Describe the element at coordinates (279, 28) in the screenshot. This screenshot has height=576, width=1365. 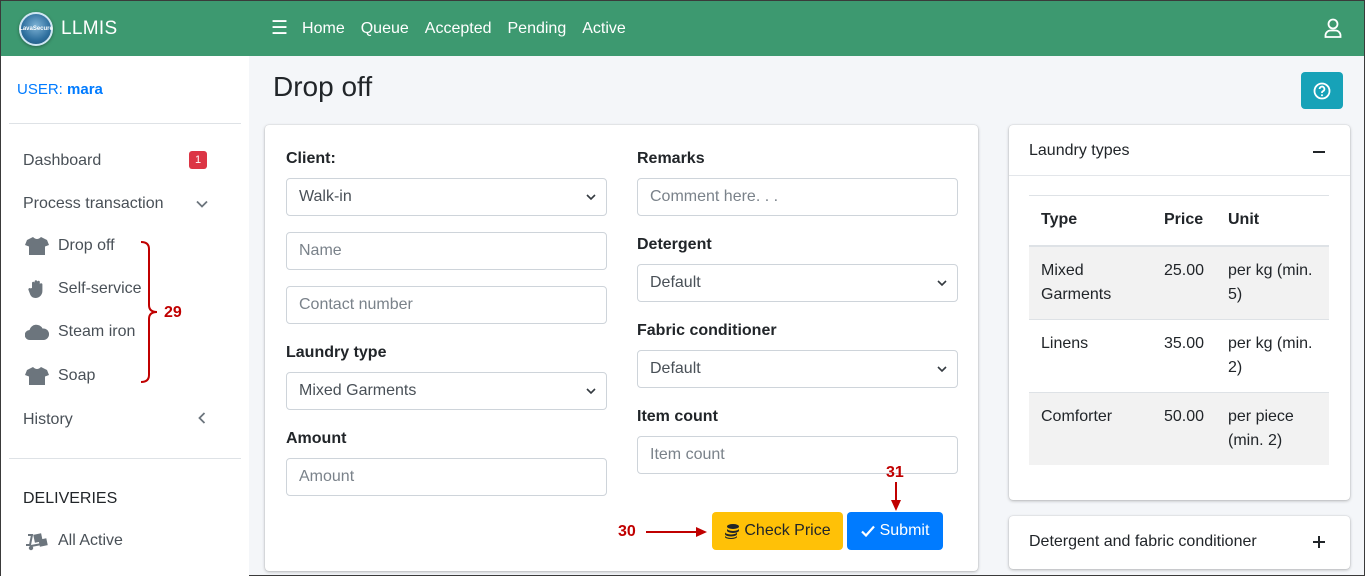
I see `menu-toggle-icon: ☰` at that location.